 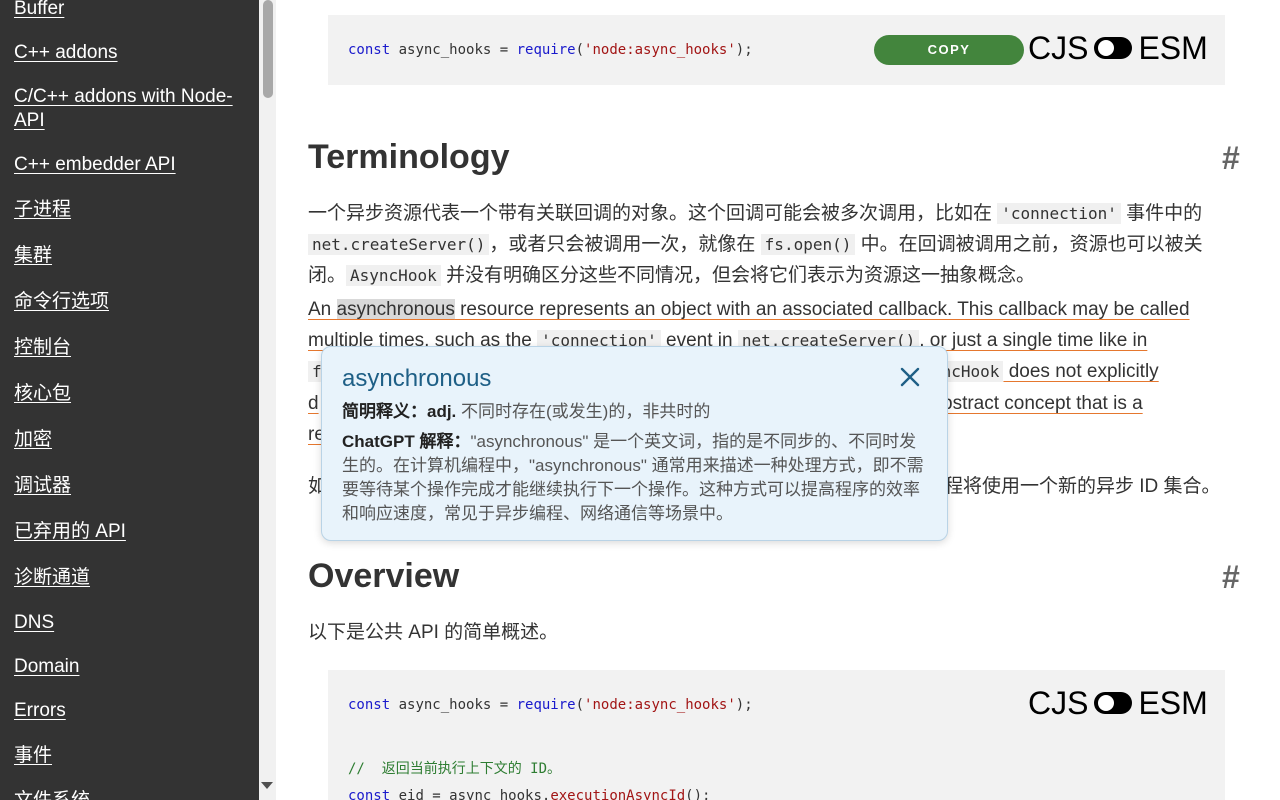 What do you see at coordinates (313, 403) in the screenshot?
I see `text: d` at bounding box center [313, 403].